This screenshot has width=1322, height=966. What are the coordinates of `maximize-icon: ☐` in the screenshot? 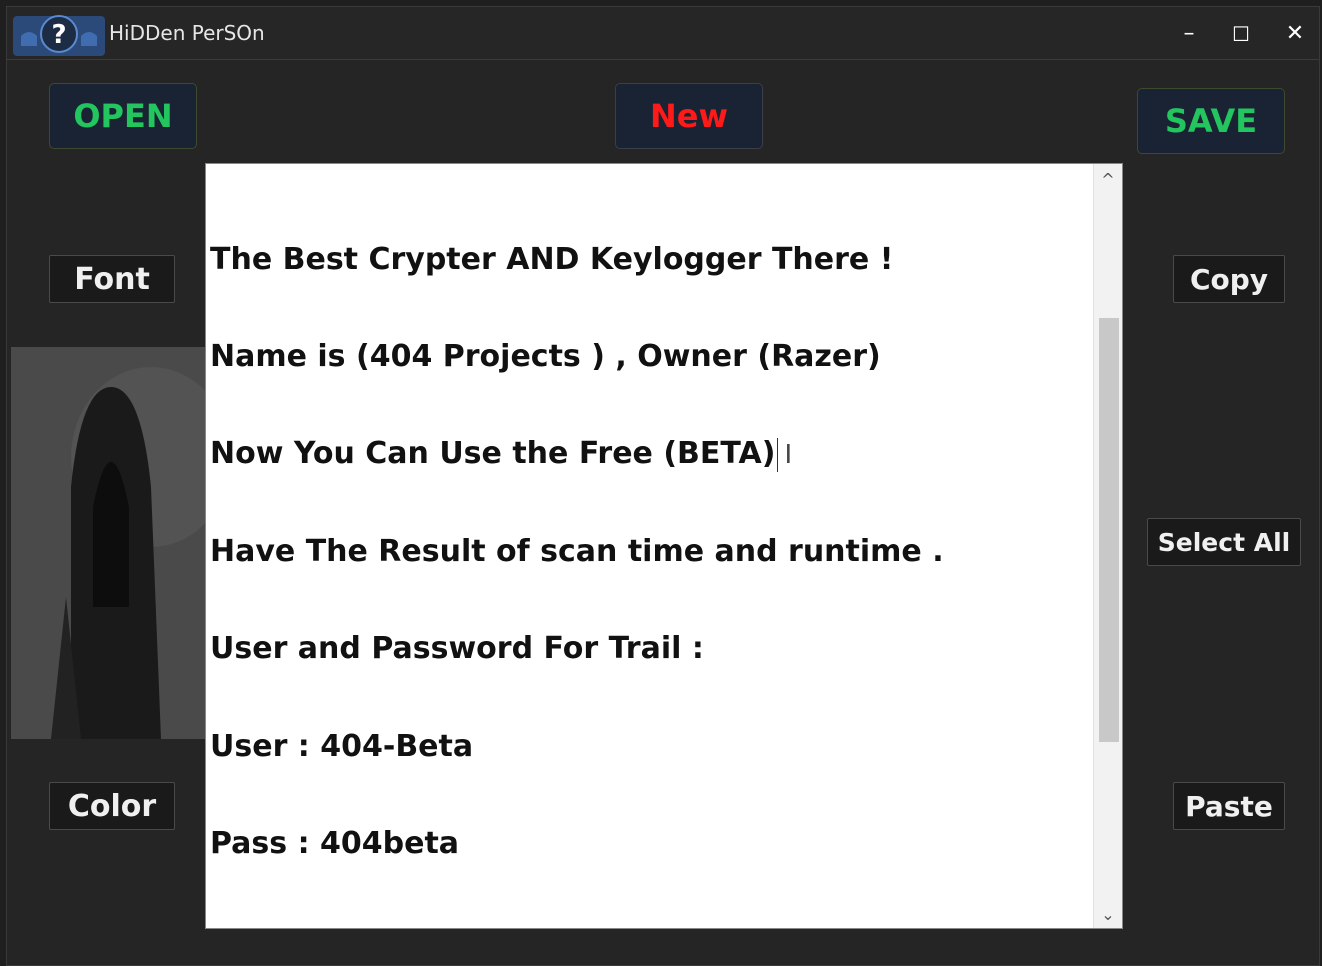 It's located at (1241, 34).